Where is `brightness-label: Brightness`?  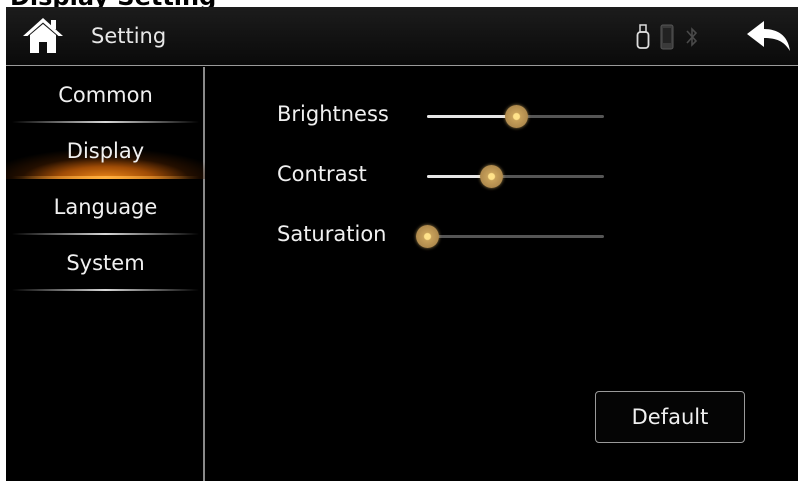
brightness-label: Brightness is located at coordinates (333, 114).